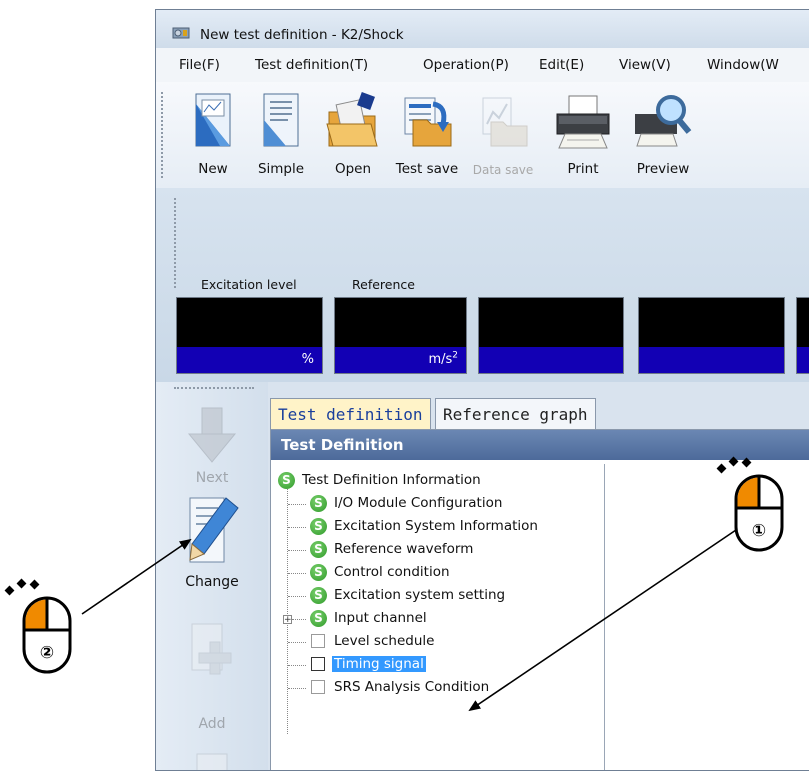 This screenshot has height=771, width=809. What do you see at coordinates (759, 531) in the screenshot?
I see `callout-1-number: ①` at bounding box center [759, 531].